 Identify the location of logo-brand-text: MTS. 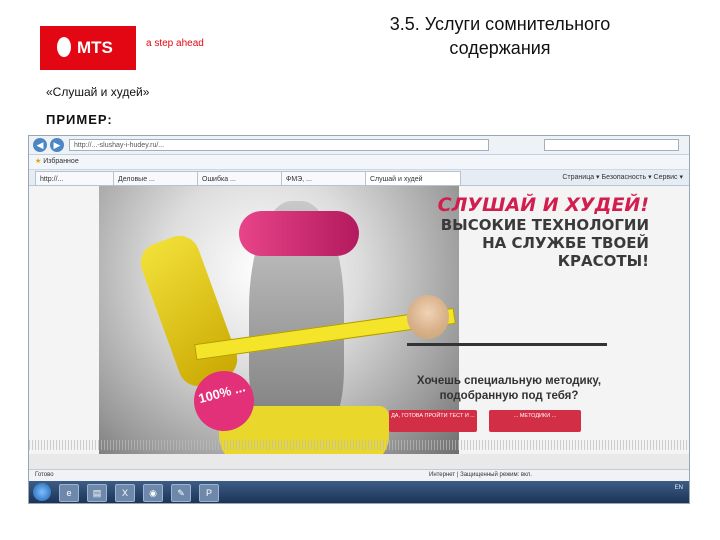
(95, 47).